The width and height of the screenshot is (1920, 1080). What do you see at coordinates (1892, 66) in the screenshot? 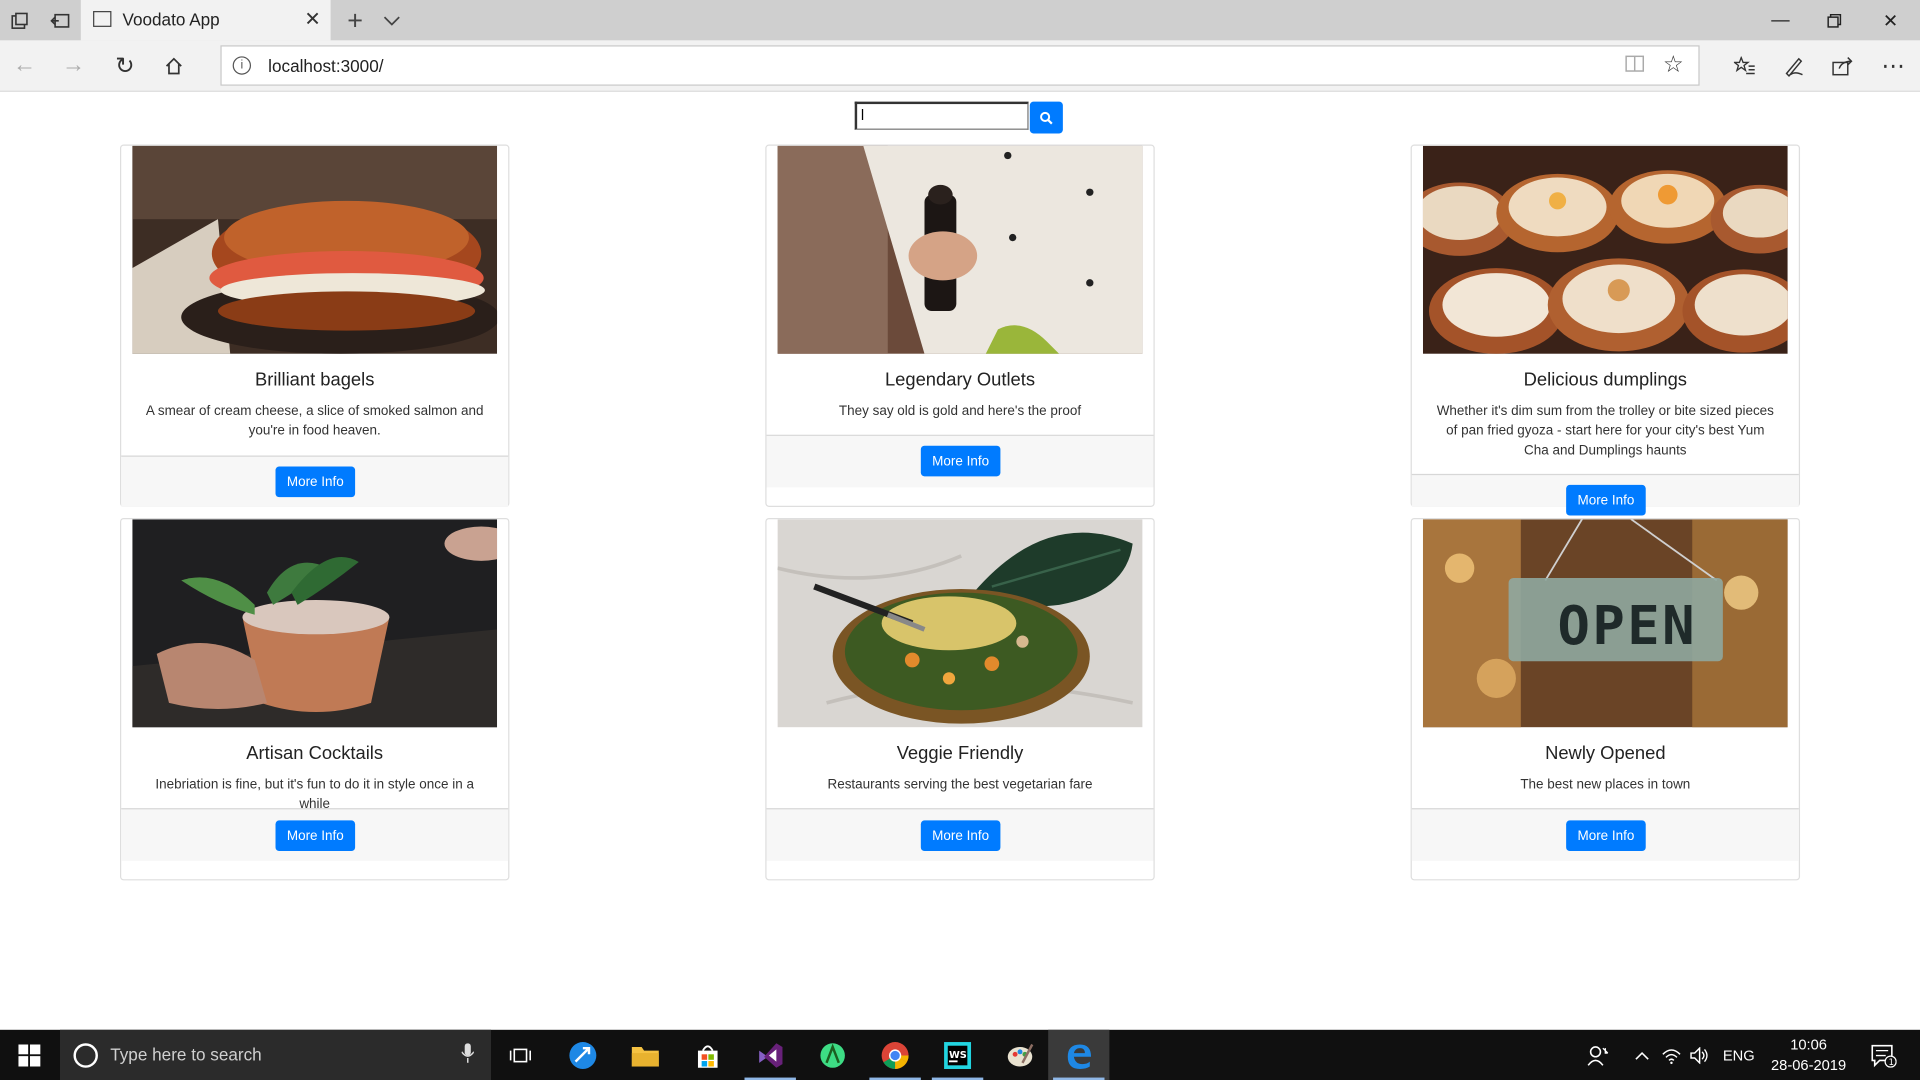
I see `more-menu-icon: ⋯` at bounding box center [1892, 66].